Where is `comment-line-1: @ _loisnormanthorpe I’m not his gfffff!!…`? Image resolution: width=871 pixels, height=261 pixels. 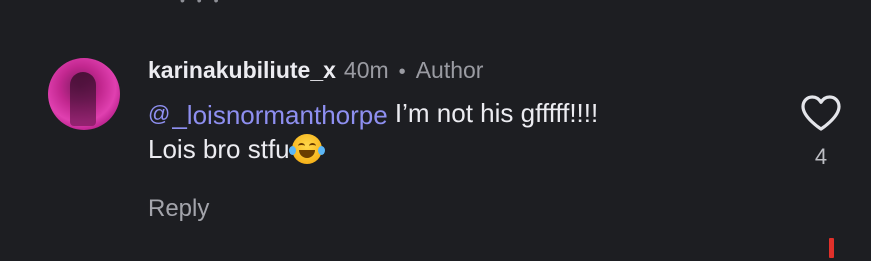 comment-line-1: @ _loisnormanthorpe I’m not his gfffff!!… is located at coordinates (468, 114).